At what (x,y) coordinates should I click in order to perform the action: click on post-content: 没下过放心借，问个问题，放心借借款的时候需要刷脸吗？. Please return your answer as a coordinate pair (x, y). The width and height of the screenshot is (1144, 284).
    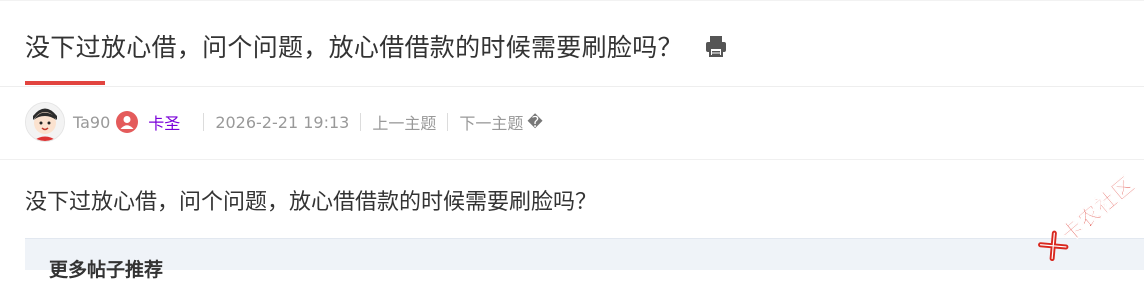
    Looking at the image, I should click on (311, 202).